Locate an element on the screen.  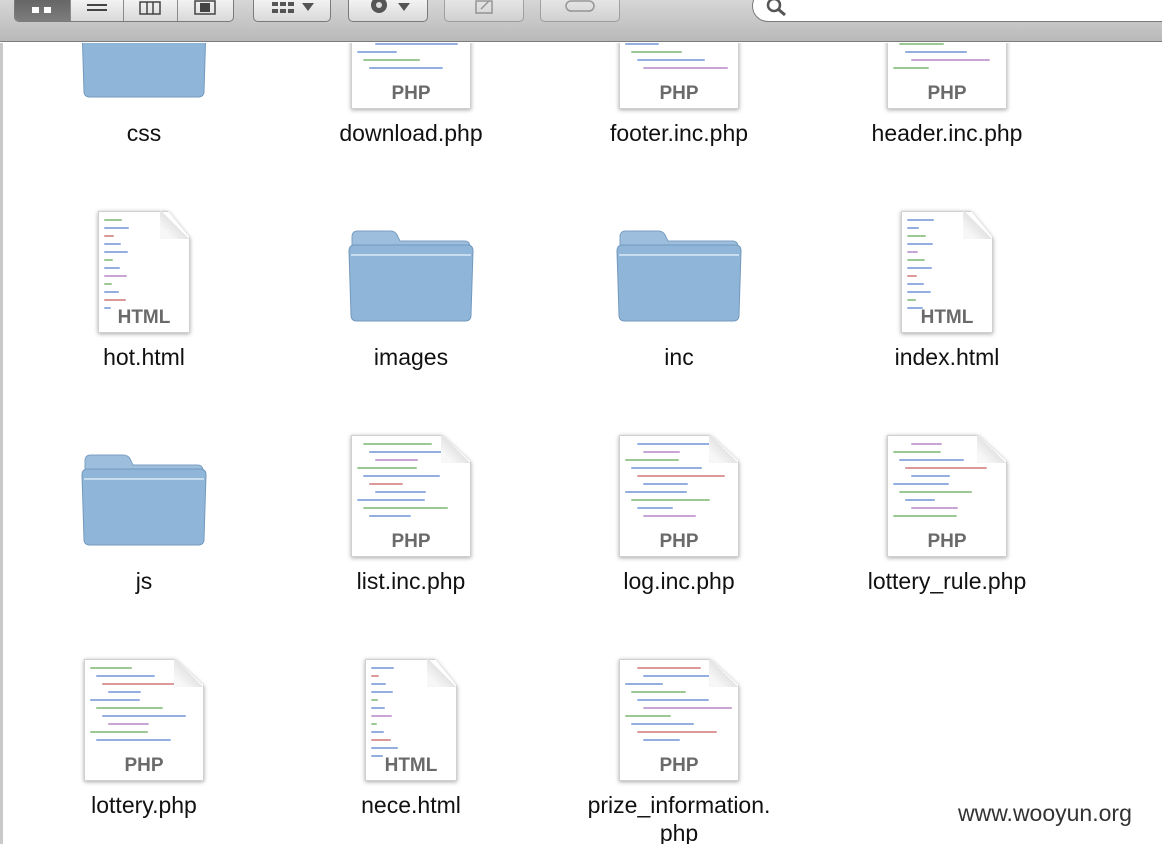
file-item: PHP log.inc.php is located at coordinates (679, 526).